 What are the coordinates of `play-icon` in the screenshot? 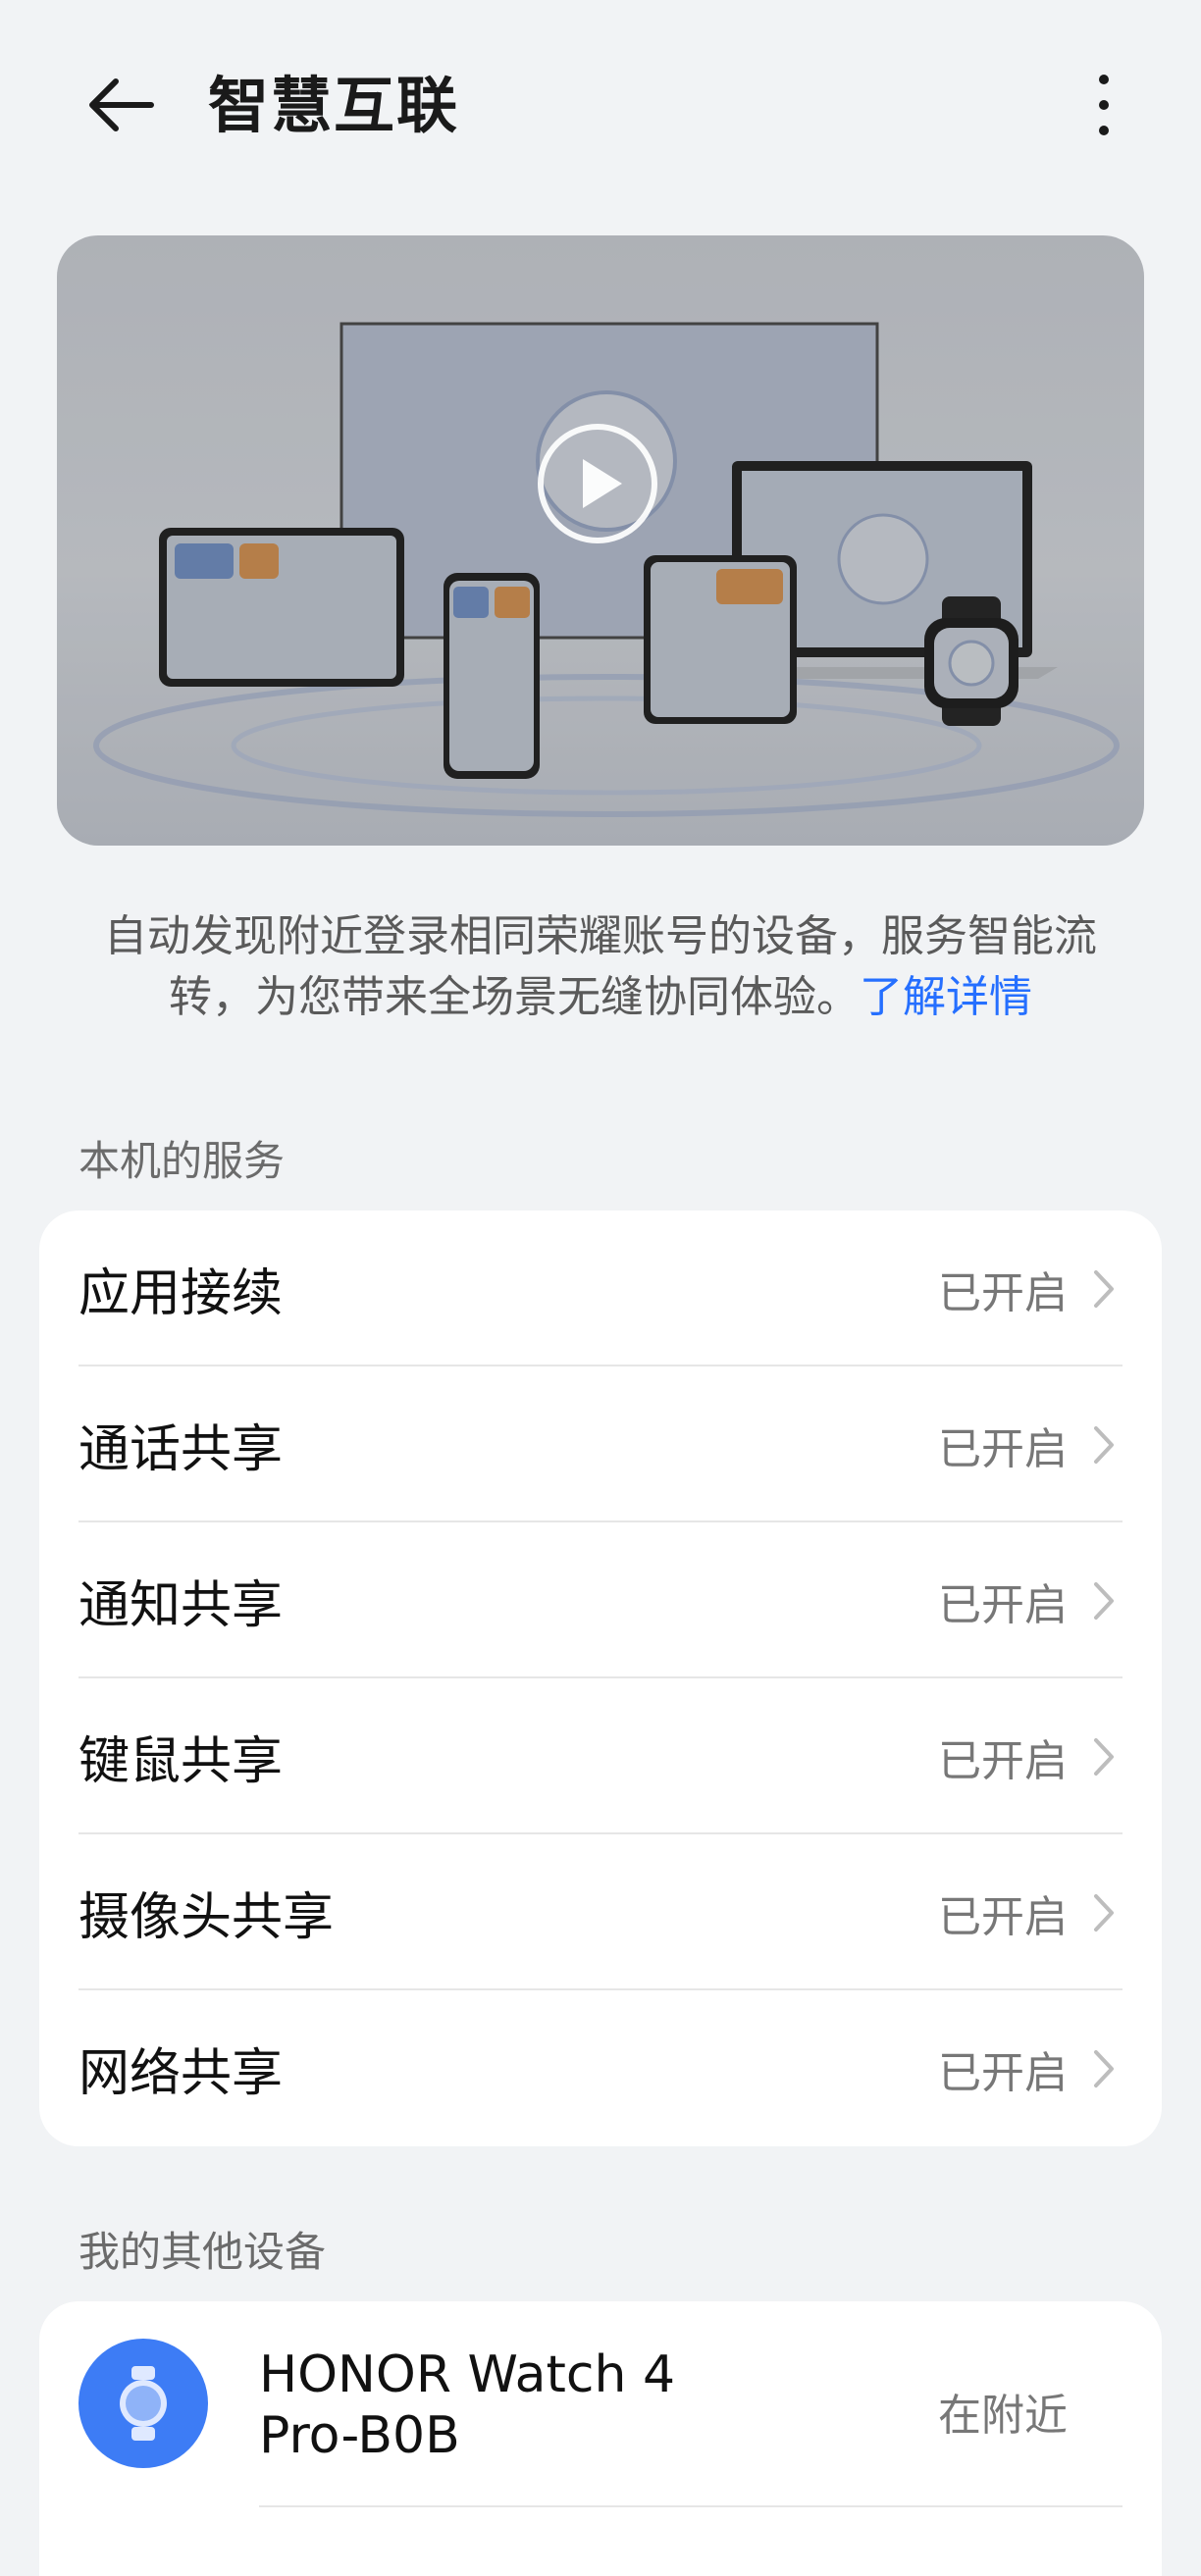 It's located at (602, 483).